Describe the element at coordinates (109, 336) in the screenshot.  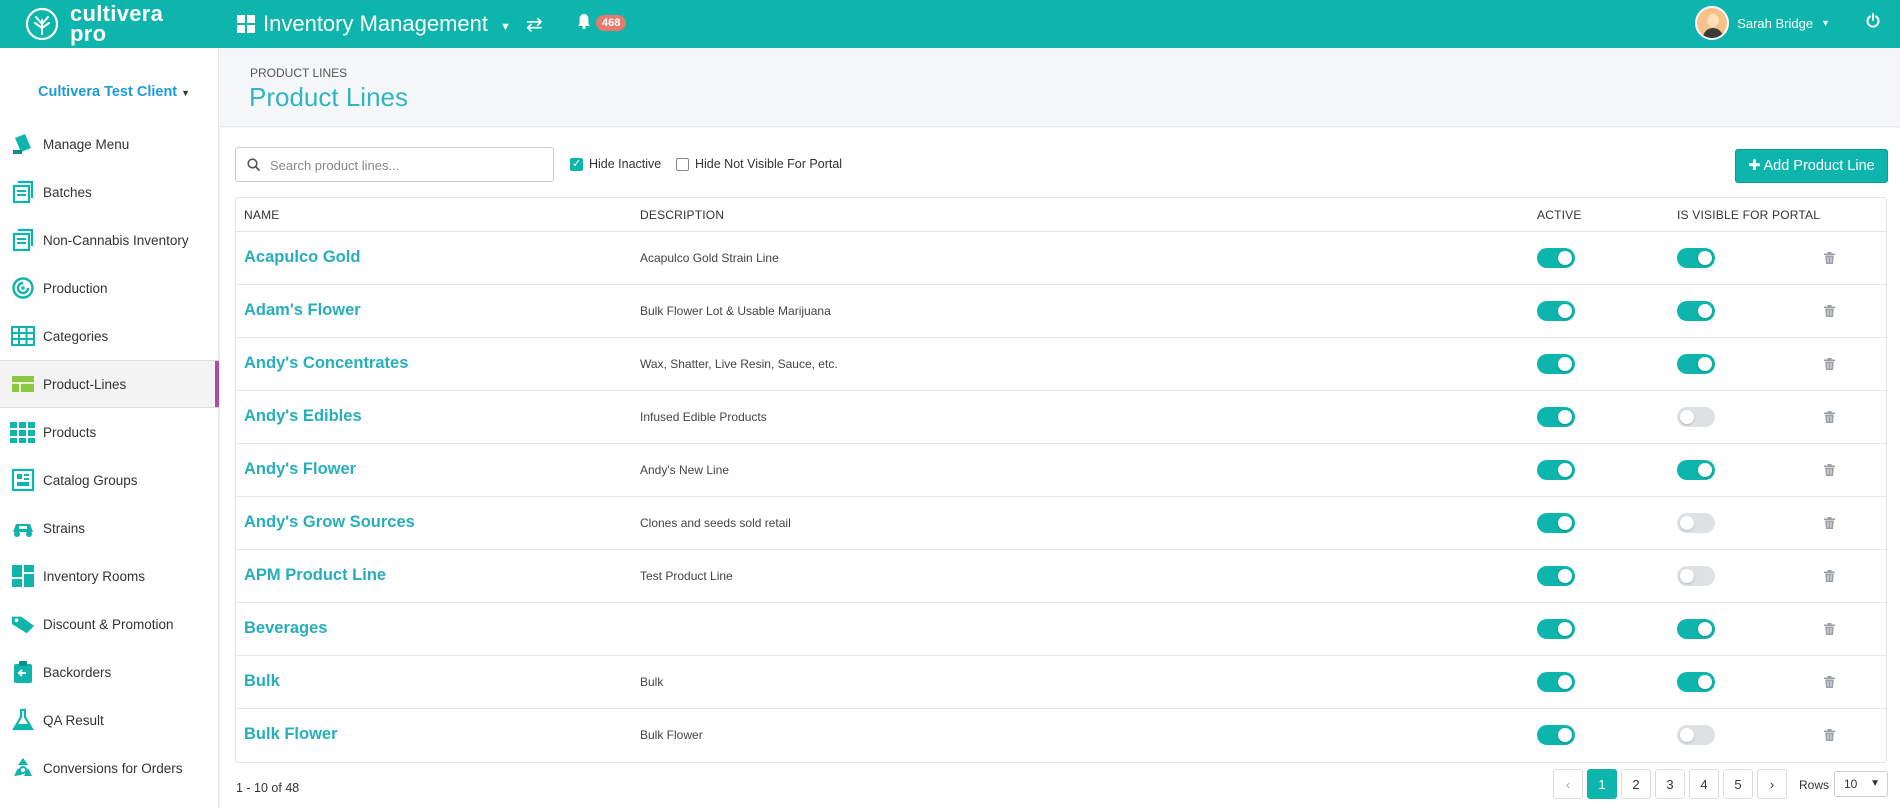
I see `sidebar-item-categories: Categories` at that location.